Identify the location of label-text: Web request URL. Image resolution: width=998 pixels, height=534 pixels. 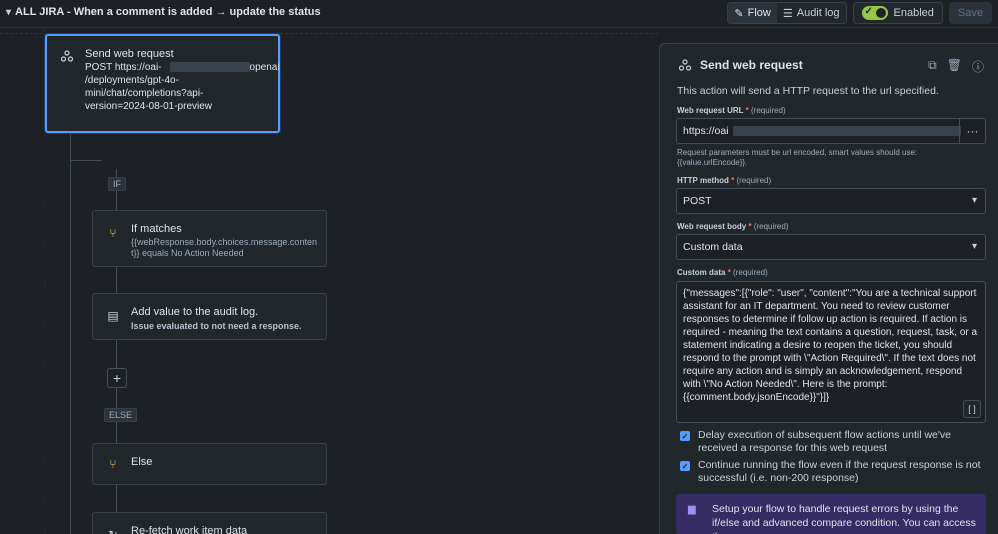
(710, 110).